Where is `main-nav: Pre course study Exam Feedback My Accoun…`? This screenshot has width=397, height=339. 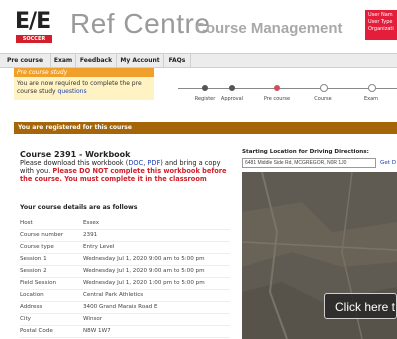 main-nav: Pre course study Exam Feedback My Accoun… is located at coordinates (198, 65).